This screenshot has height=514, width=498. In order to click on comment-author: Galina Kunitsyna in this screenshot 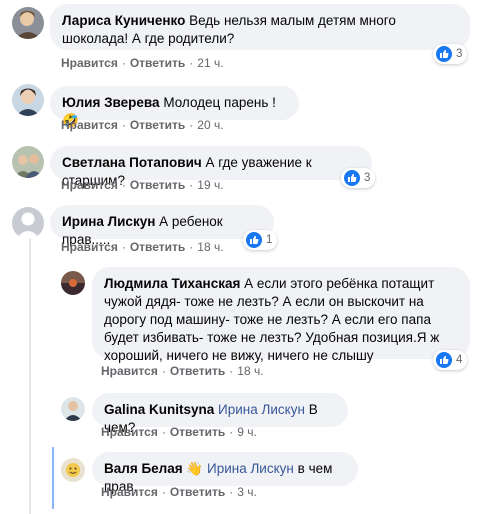, I will do `click(159, 409)`.